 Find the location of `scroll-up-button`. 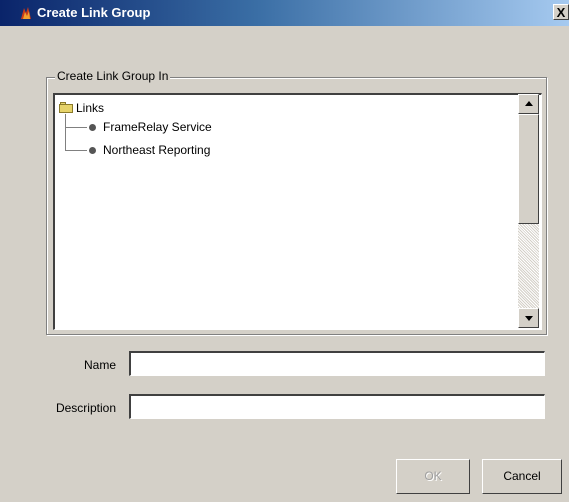

scroll-up-button is located at coordinates (528, 104).